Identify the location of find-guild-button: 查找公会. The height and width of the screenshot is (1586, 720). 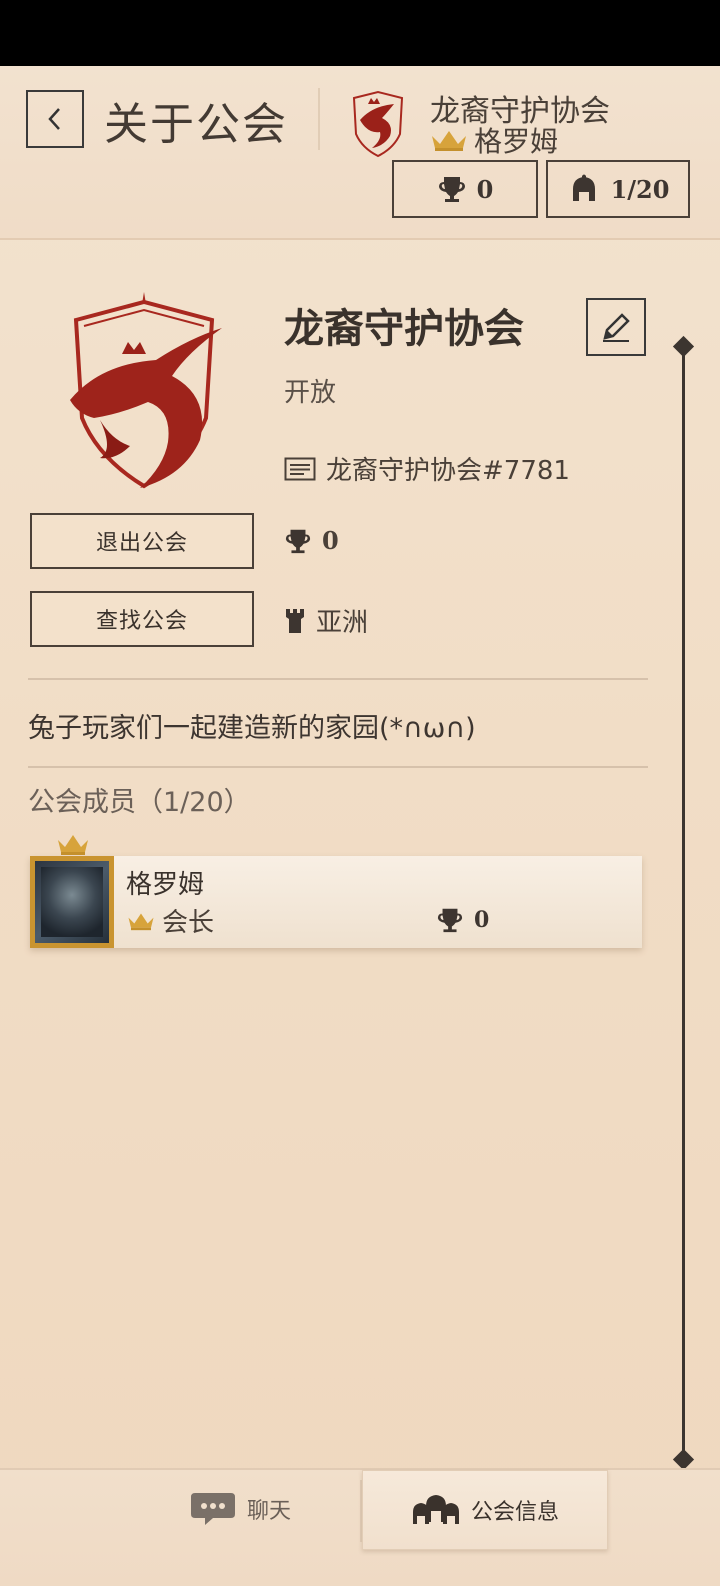
(142, 619).